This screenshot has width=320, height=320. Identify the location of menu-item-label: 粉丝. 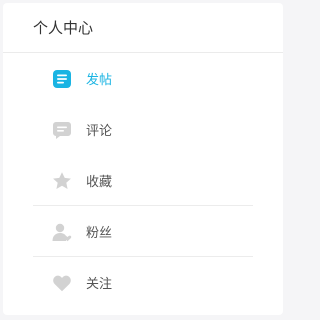
(99, 233).